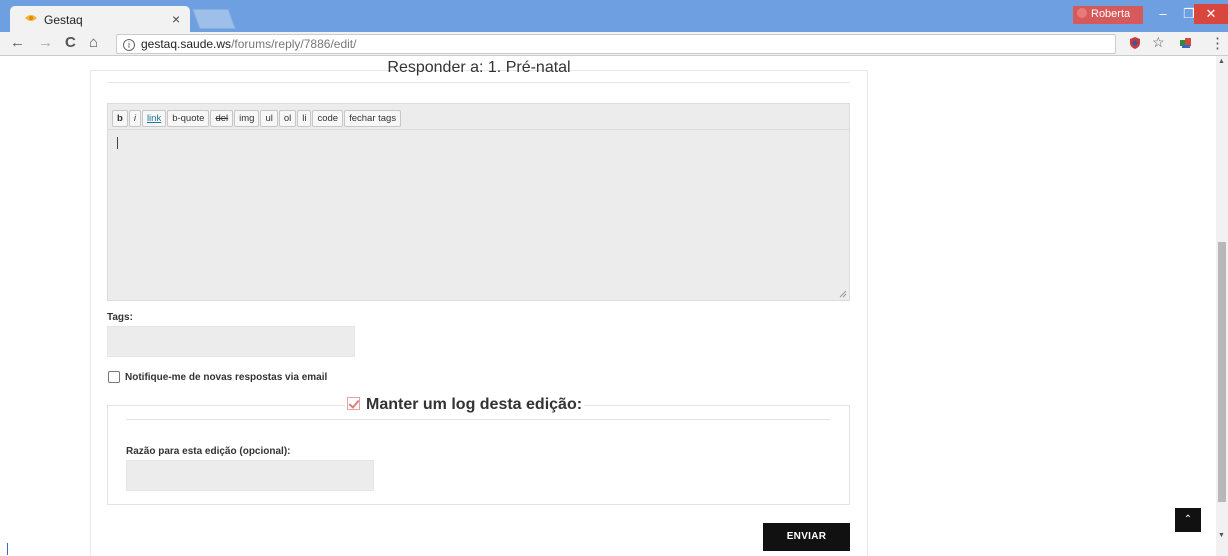 This screenshot has width=1228, height=556. I want to click on resize-grip-icon, so click(843, 294).